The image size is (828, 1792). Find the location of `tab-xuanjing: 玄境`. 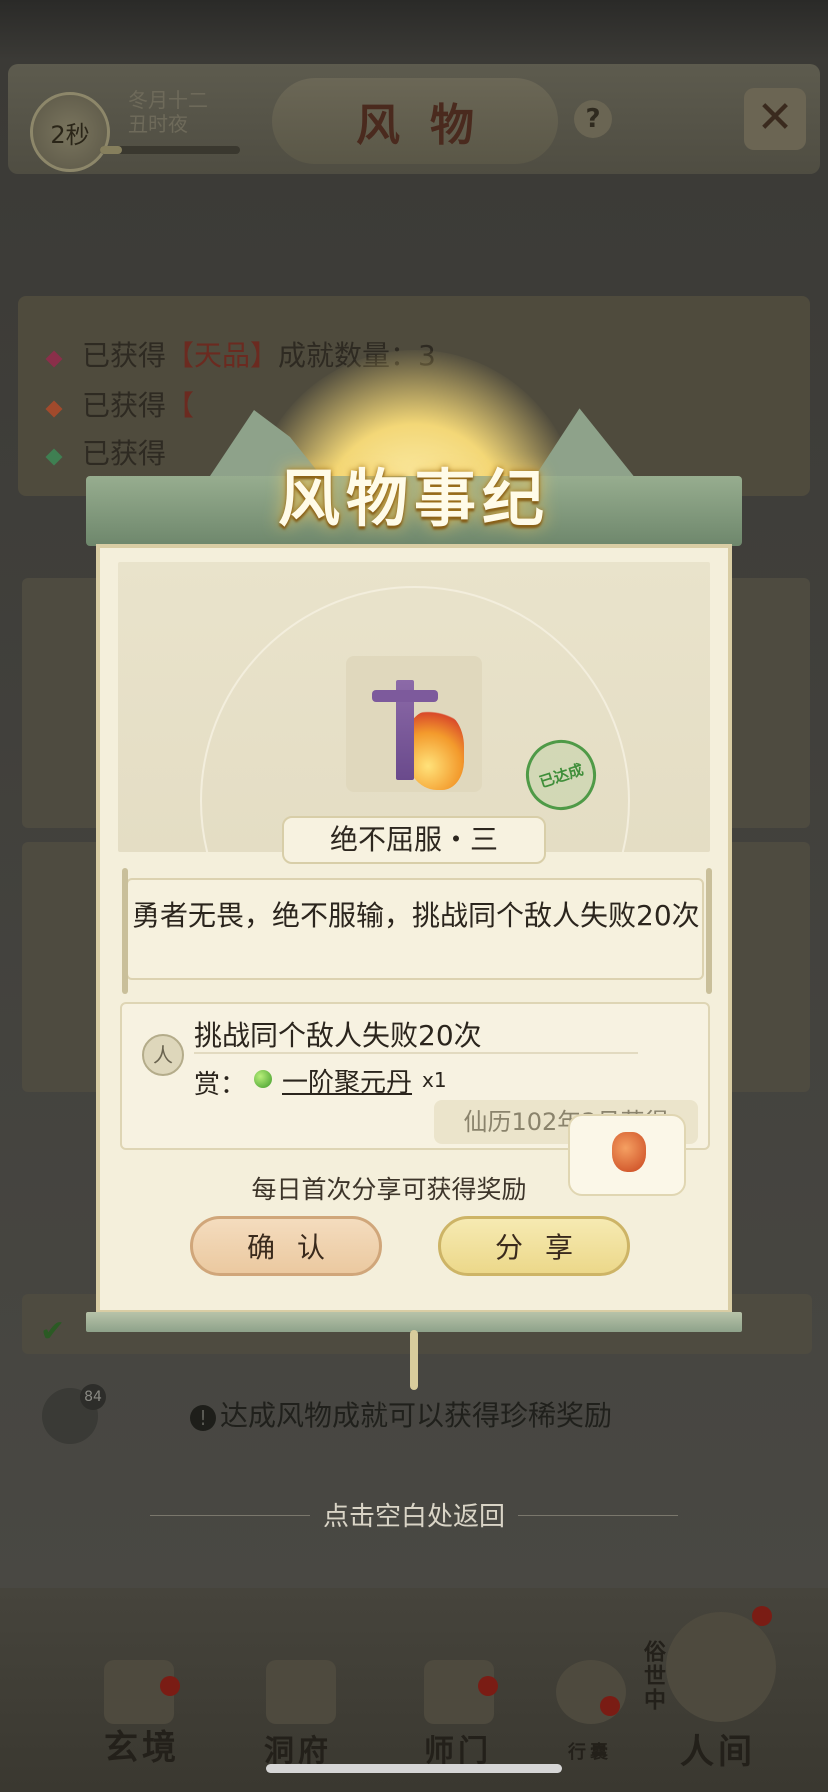

tab-xuanjing: 玄境 is located at coordinates (142, 1744).